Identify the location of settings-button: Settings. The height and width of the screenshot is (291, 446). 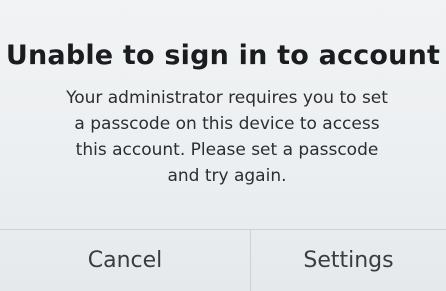
(348, 260).